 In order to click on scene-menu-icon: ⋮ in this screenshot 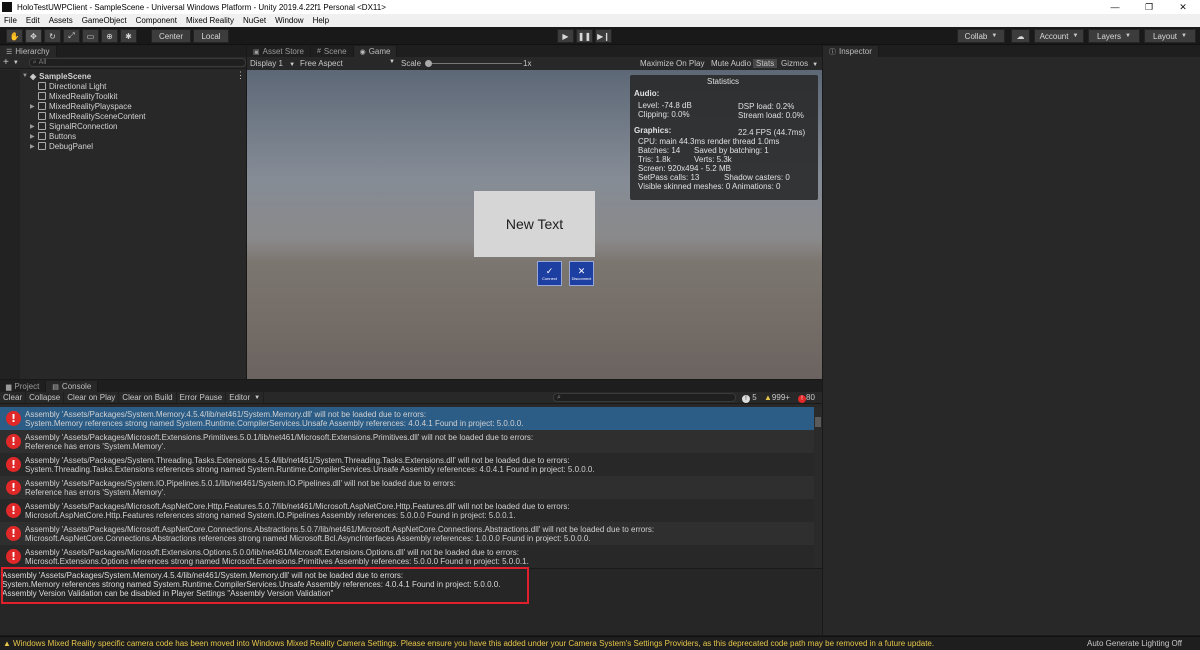, I will do `click(240, 75)`.